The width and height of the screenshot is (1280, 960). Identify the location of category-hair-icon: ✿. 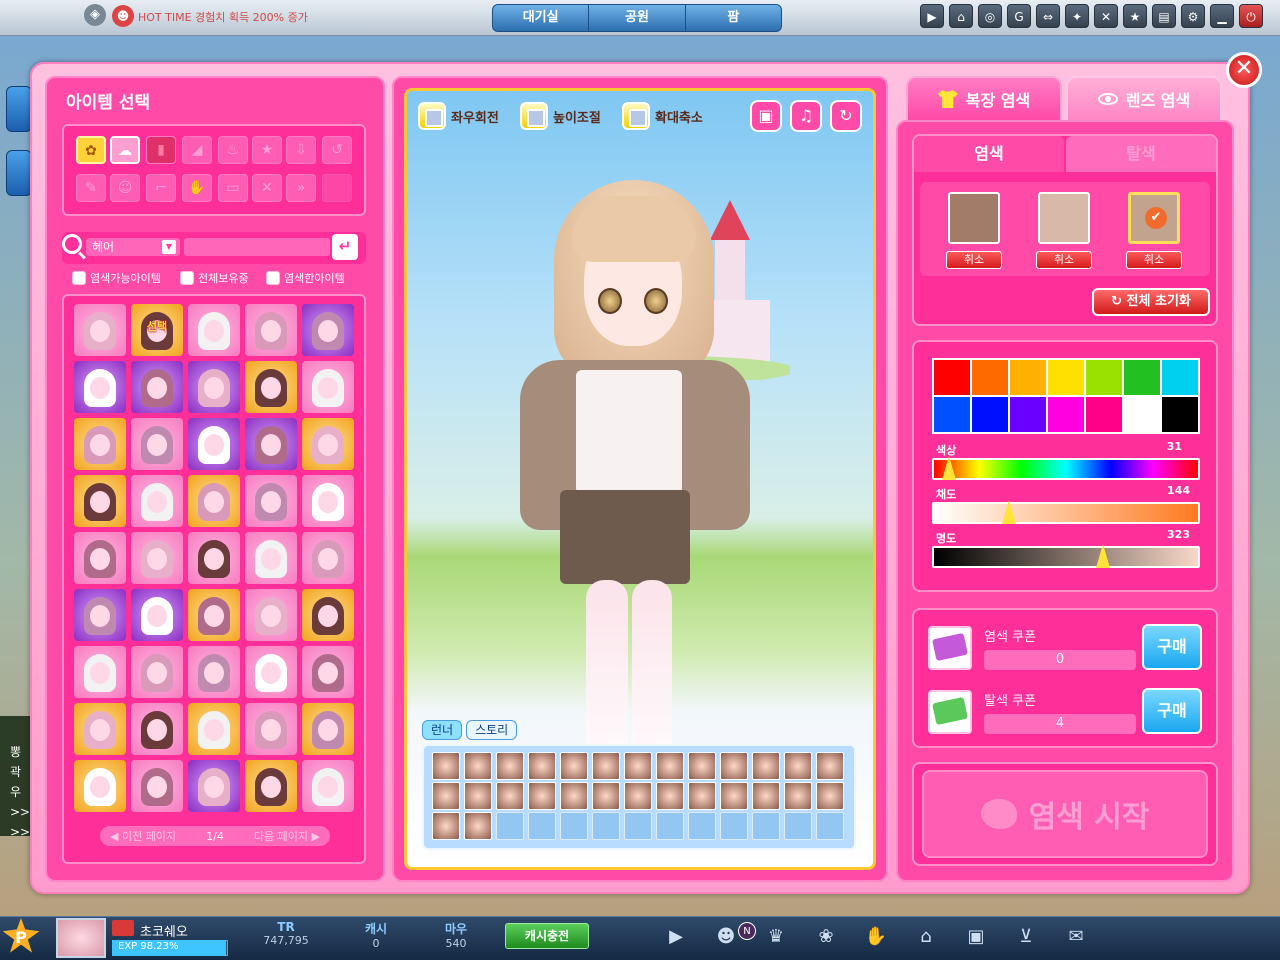
(91, 150).